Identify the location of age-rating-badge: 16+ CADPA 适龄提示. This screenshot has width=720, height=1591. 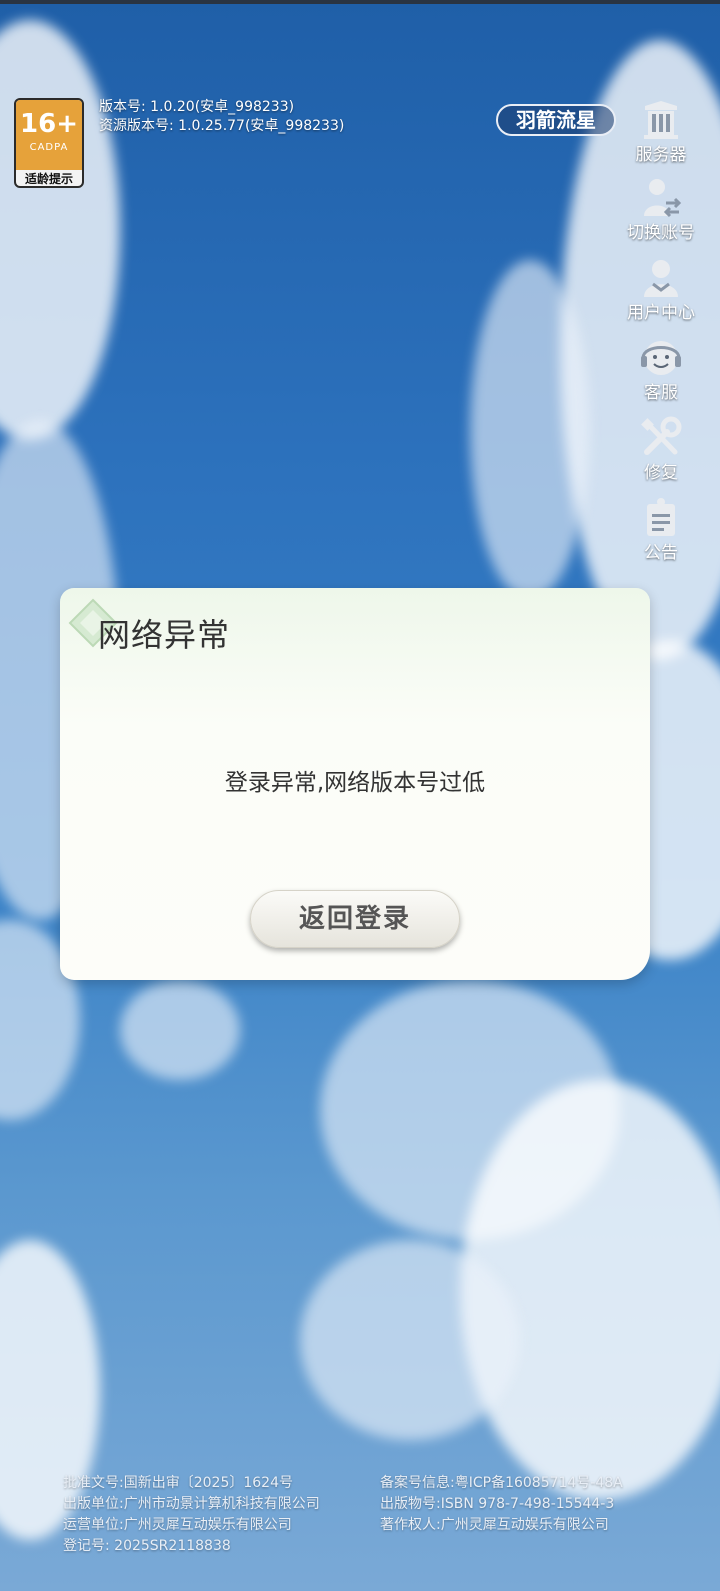
(49, 143).